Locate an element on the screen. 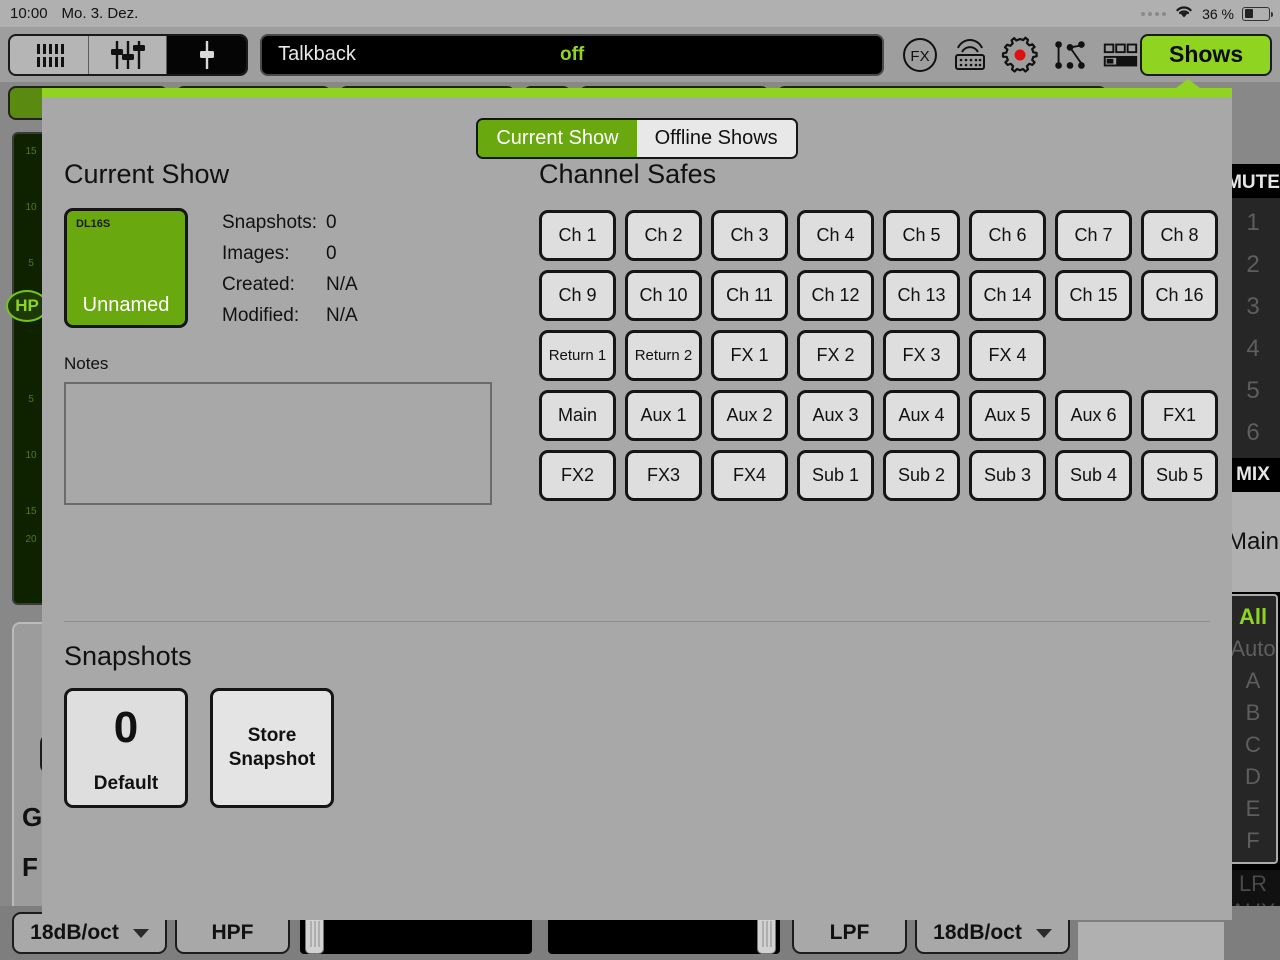 This screenshot has height=960, width=1280. mute-group-item: 6 is located at coordinates (1252, 433).